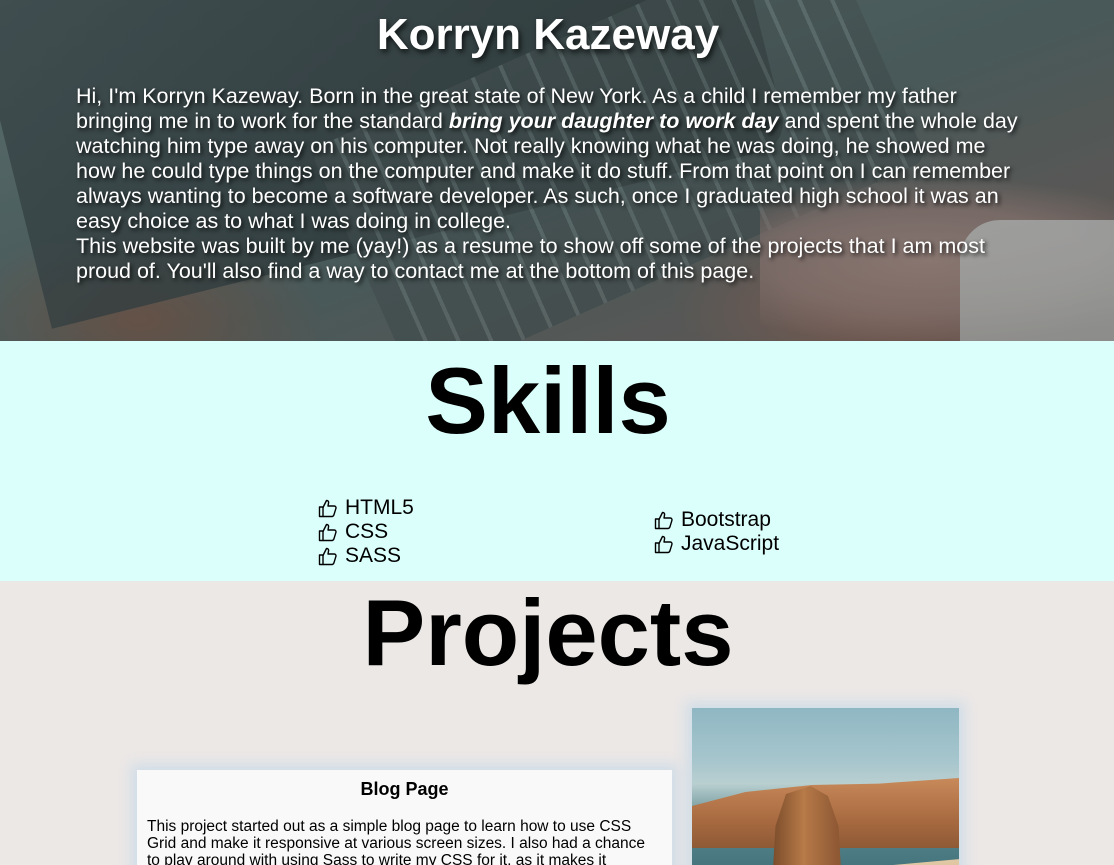  What do you see at coordinates (373, 555) in the screenshot?
I see `skill-label: SASS` at bounding box center [373, 555].